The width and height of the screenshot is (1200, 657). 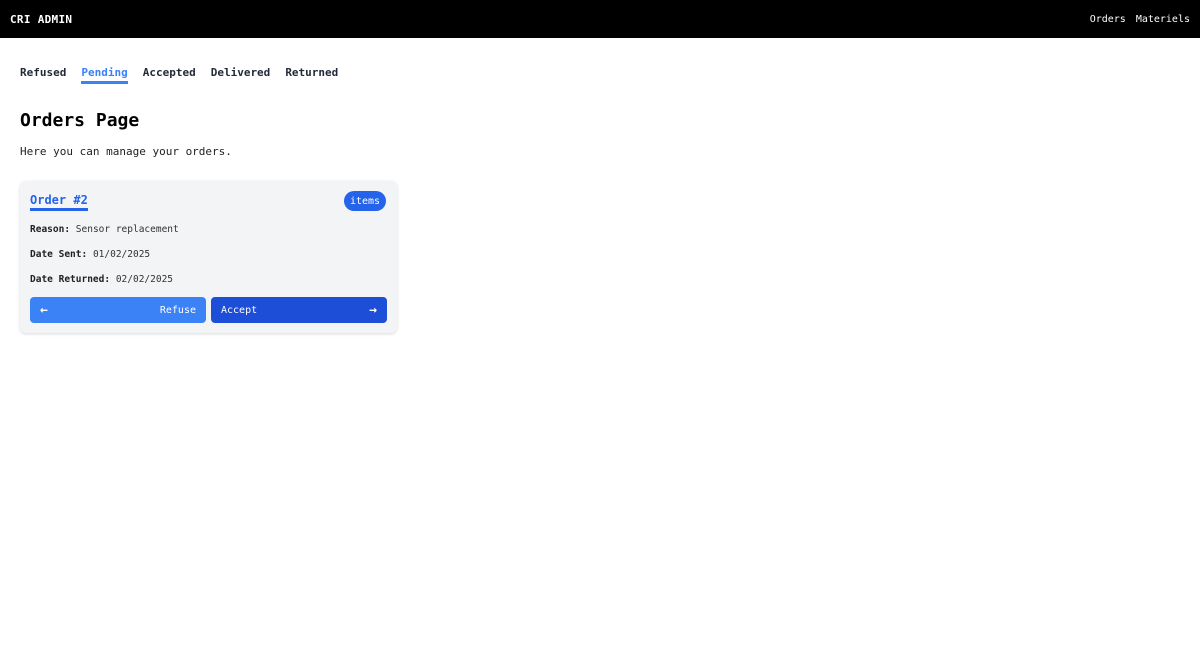 I want to click on page-title: Orders Page, so click(x=80, y=120).